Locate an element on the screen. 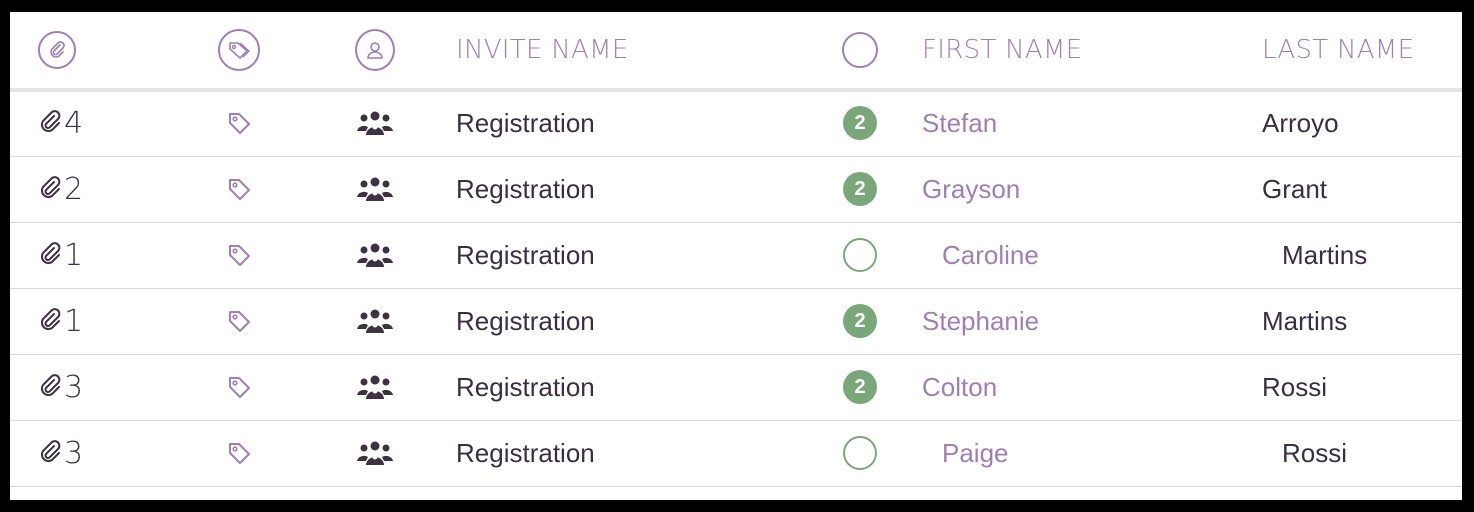  first-name-link: Paige is located at coordinates (965, 453).